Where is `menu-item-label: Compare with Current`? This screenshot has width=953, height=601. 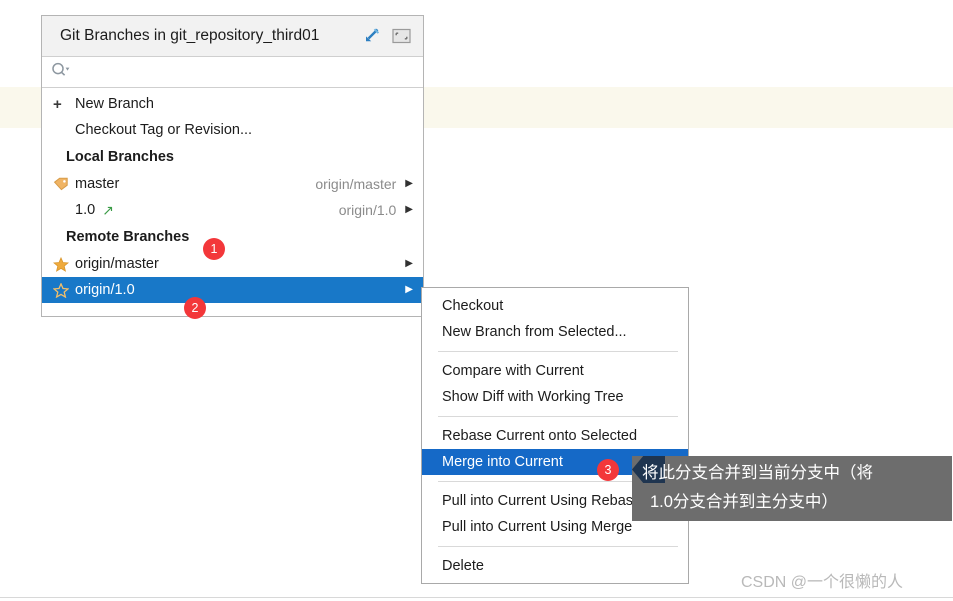
menu-item-label: Compare with Current is located at coordinates (513, 371).